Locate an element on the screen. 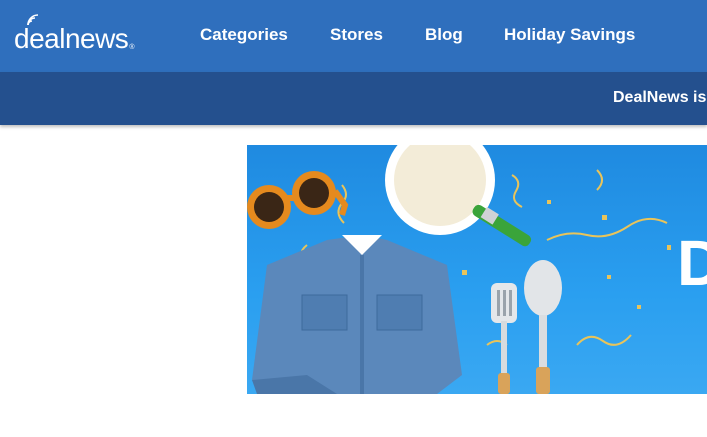 The width and height of the screenshot is (707, 437). dealnews-logo: dealnews ® is located at coordinates (74, 33).